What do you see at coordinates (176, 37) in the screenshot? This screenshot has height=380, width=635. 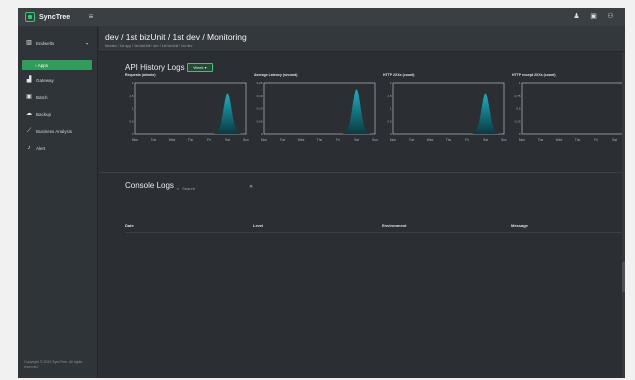 I see `page-title: dev / 1st bizUnit / 1st dev / Monitoring` at bounding box center [176, 37].